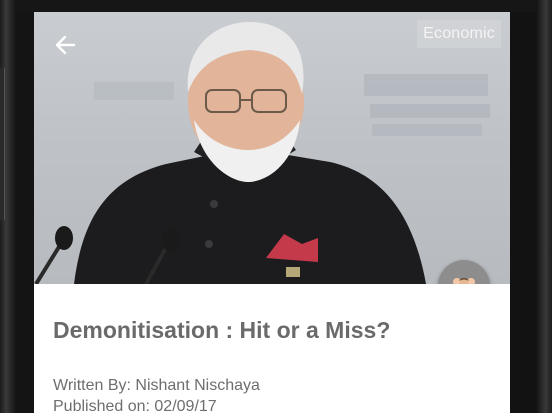  I want to click on arrow-left-icon, so click(65, 45).